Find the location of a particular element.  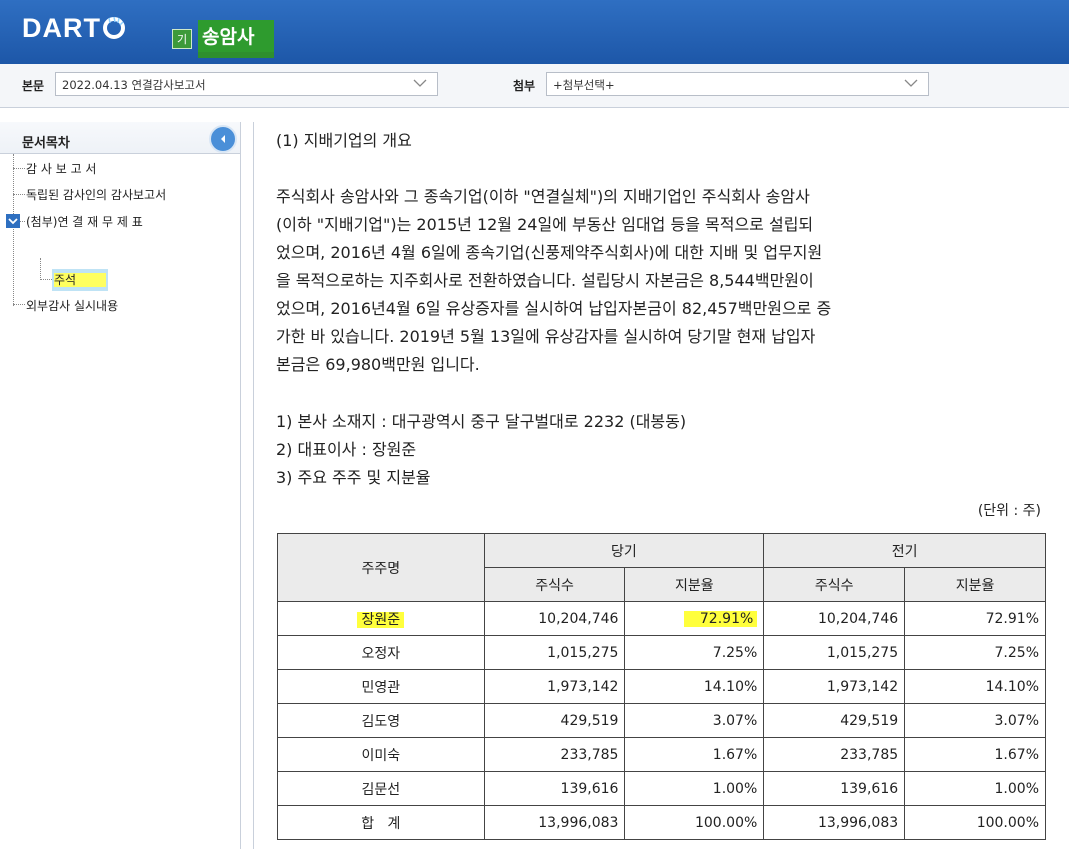

header-current-ratio: 지분율 is located at coordinates (694, 584).